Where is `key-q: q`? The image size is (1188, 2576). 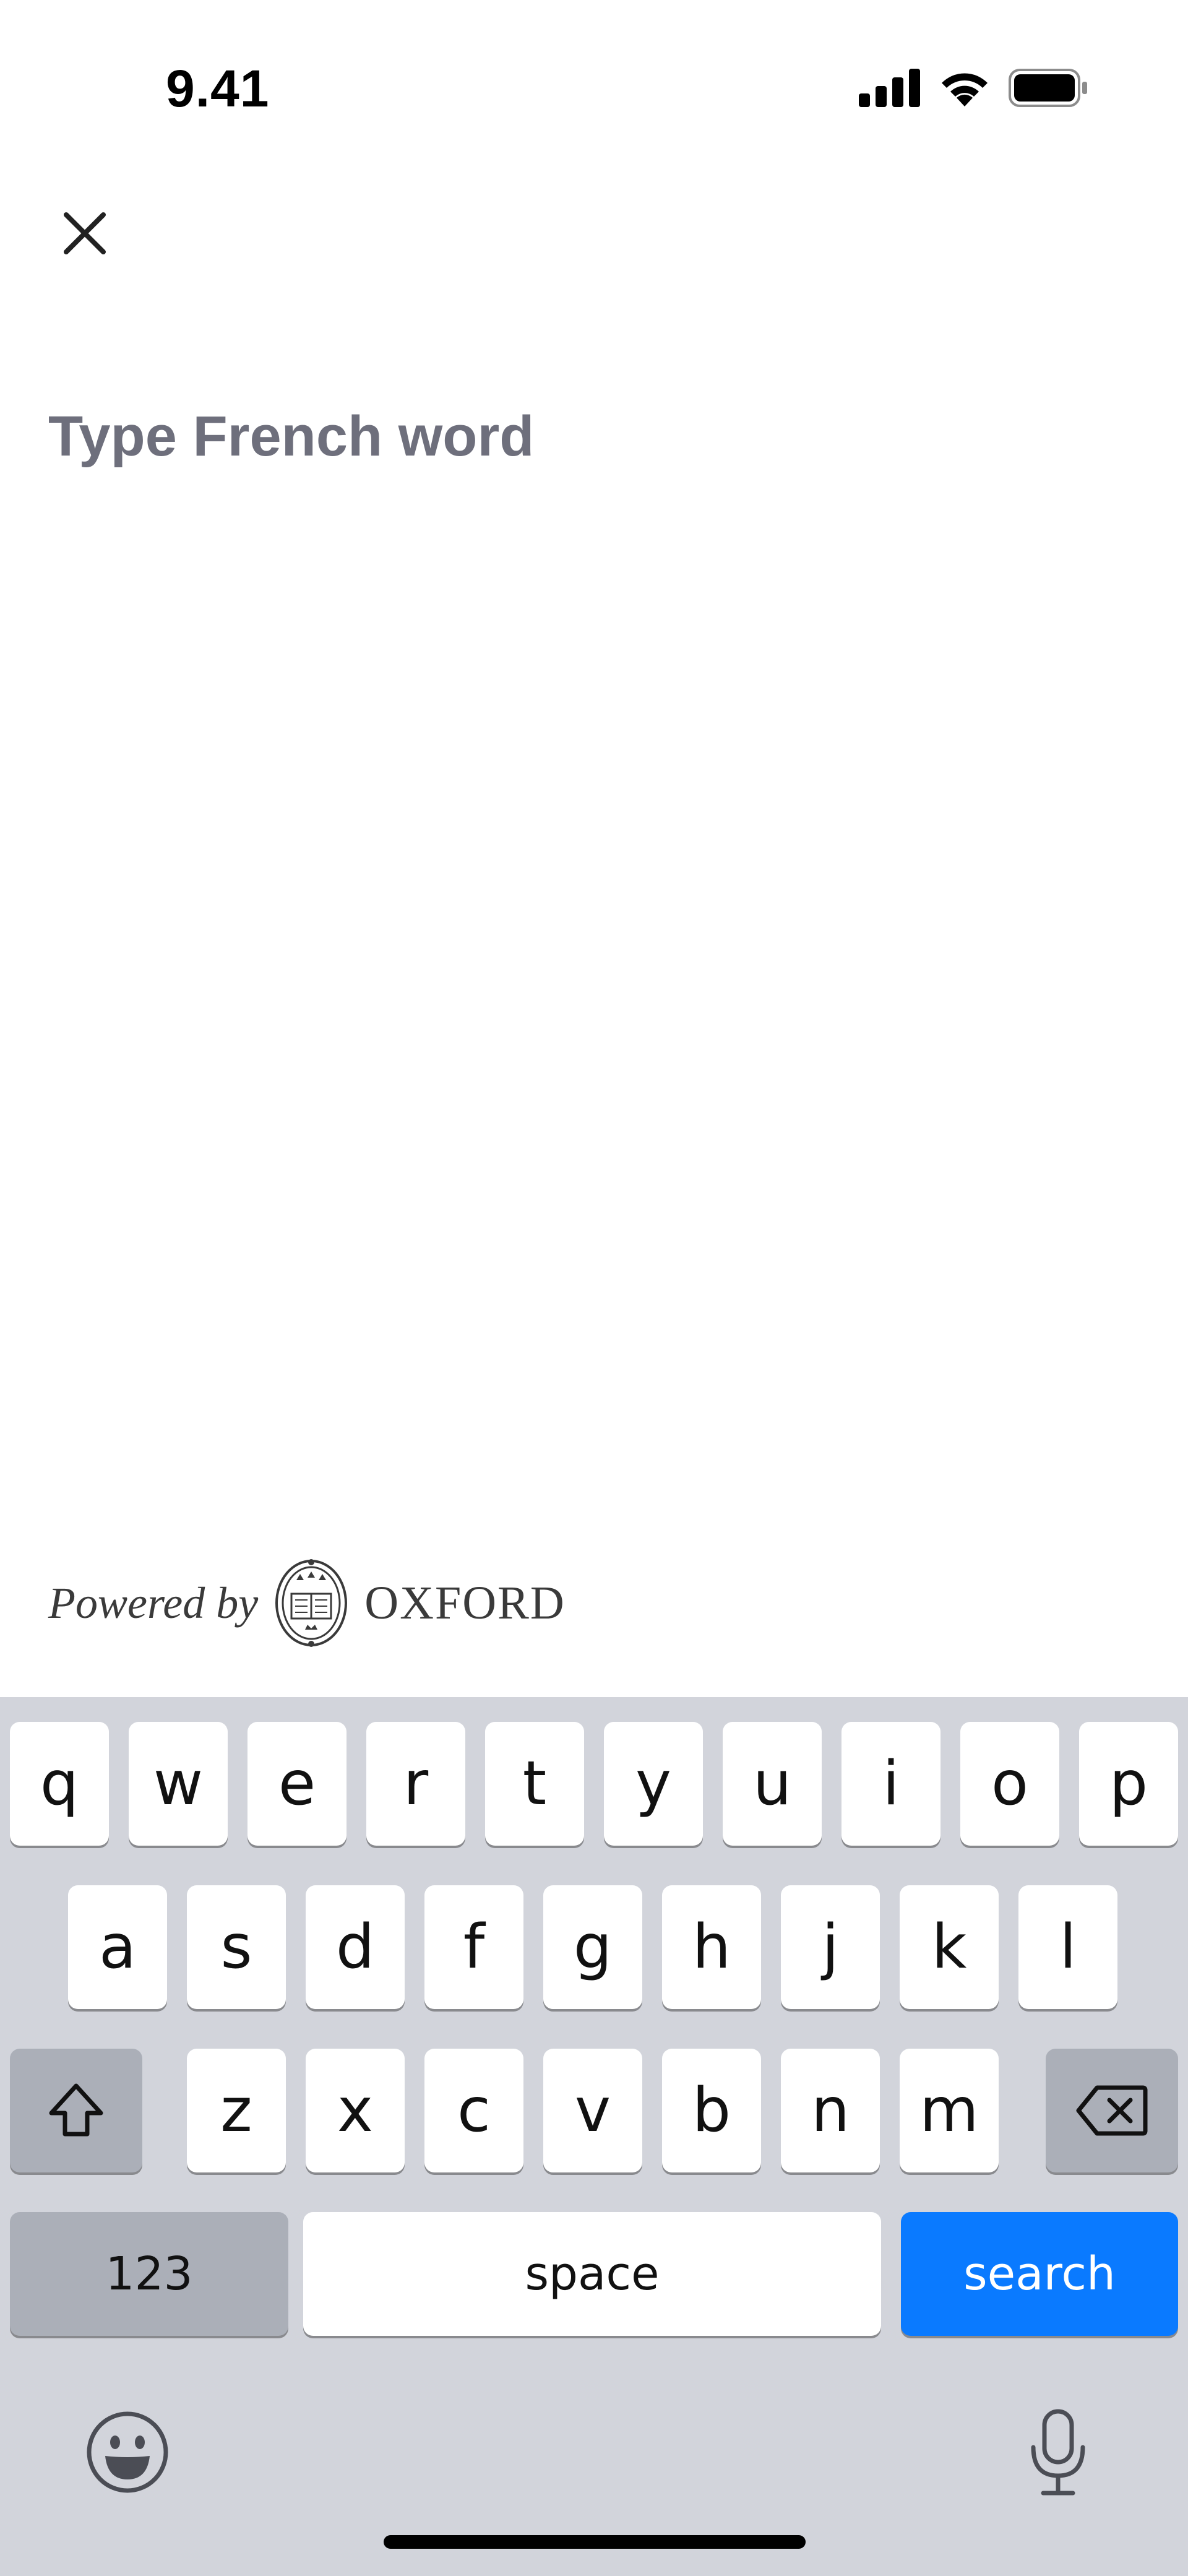
key-q: q is located at coordinates (60, 1784).